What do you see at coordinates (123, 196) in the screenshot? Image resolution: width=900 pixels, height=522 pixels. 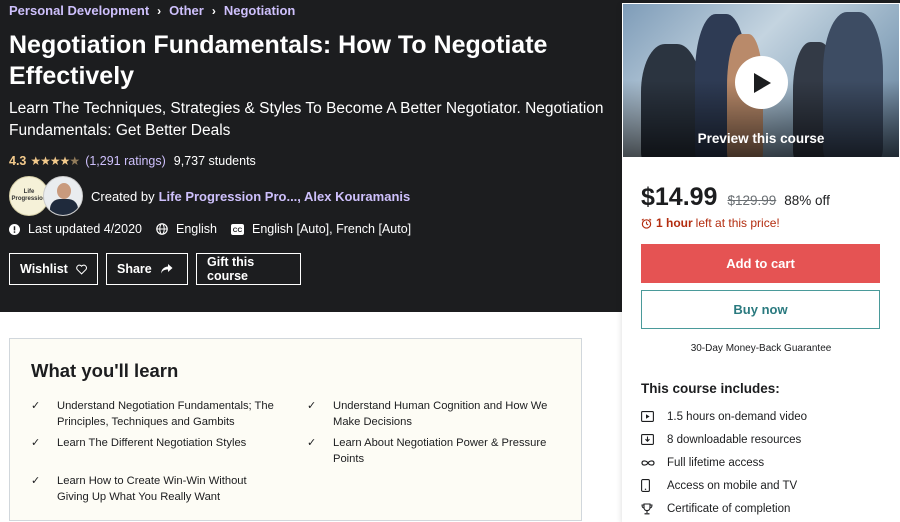 I see `created-by-label: Created by` at bounding box center [123, 196].